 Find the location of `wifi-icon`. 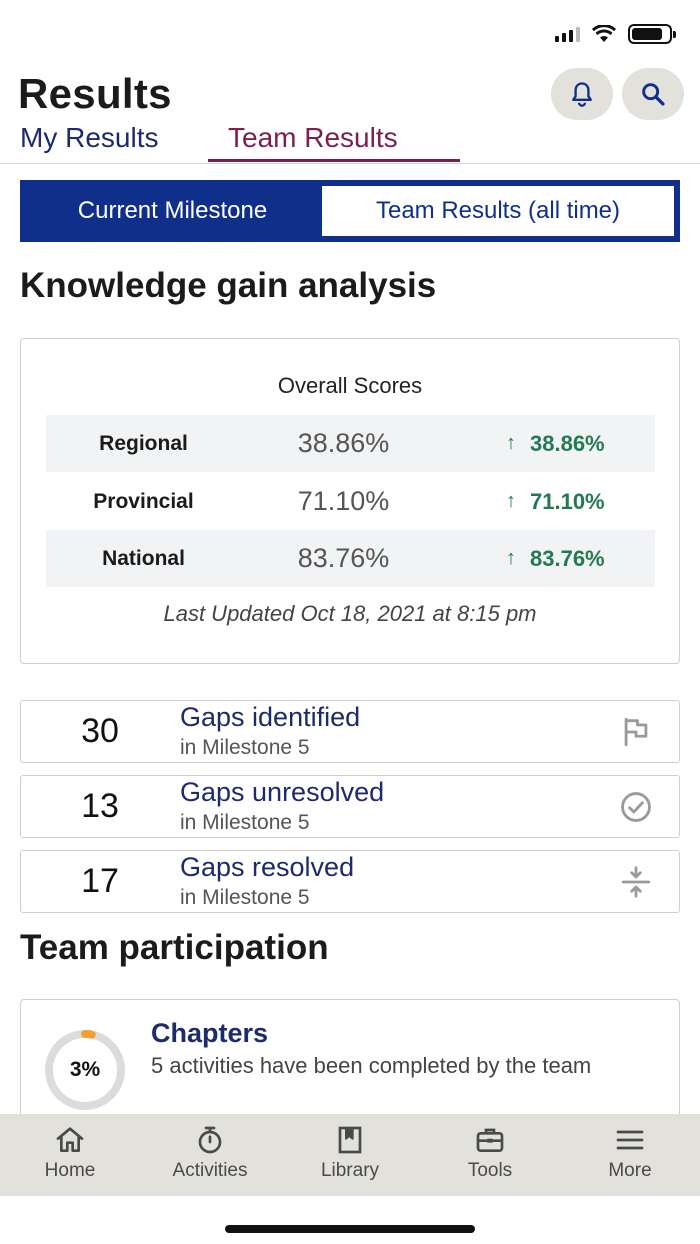

wifi-icon is located at coordinates (604, 33).